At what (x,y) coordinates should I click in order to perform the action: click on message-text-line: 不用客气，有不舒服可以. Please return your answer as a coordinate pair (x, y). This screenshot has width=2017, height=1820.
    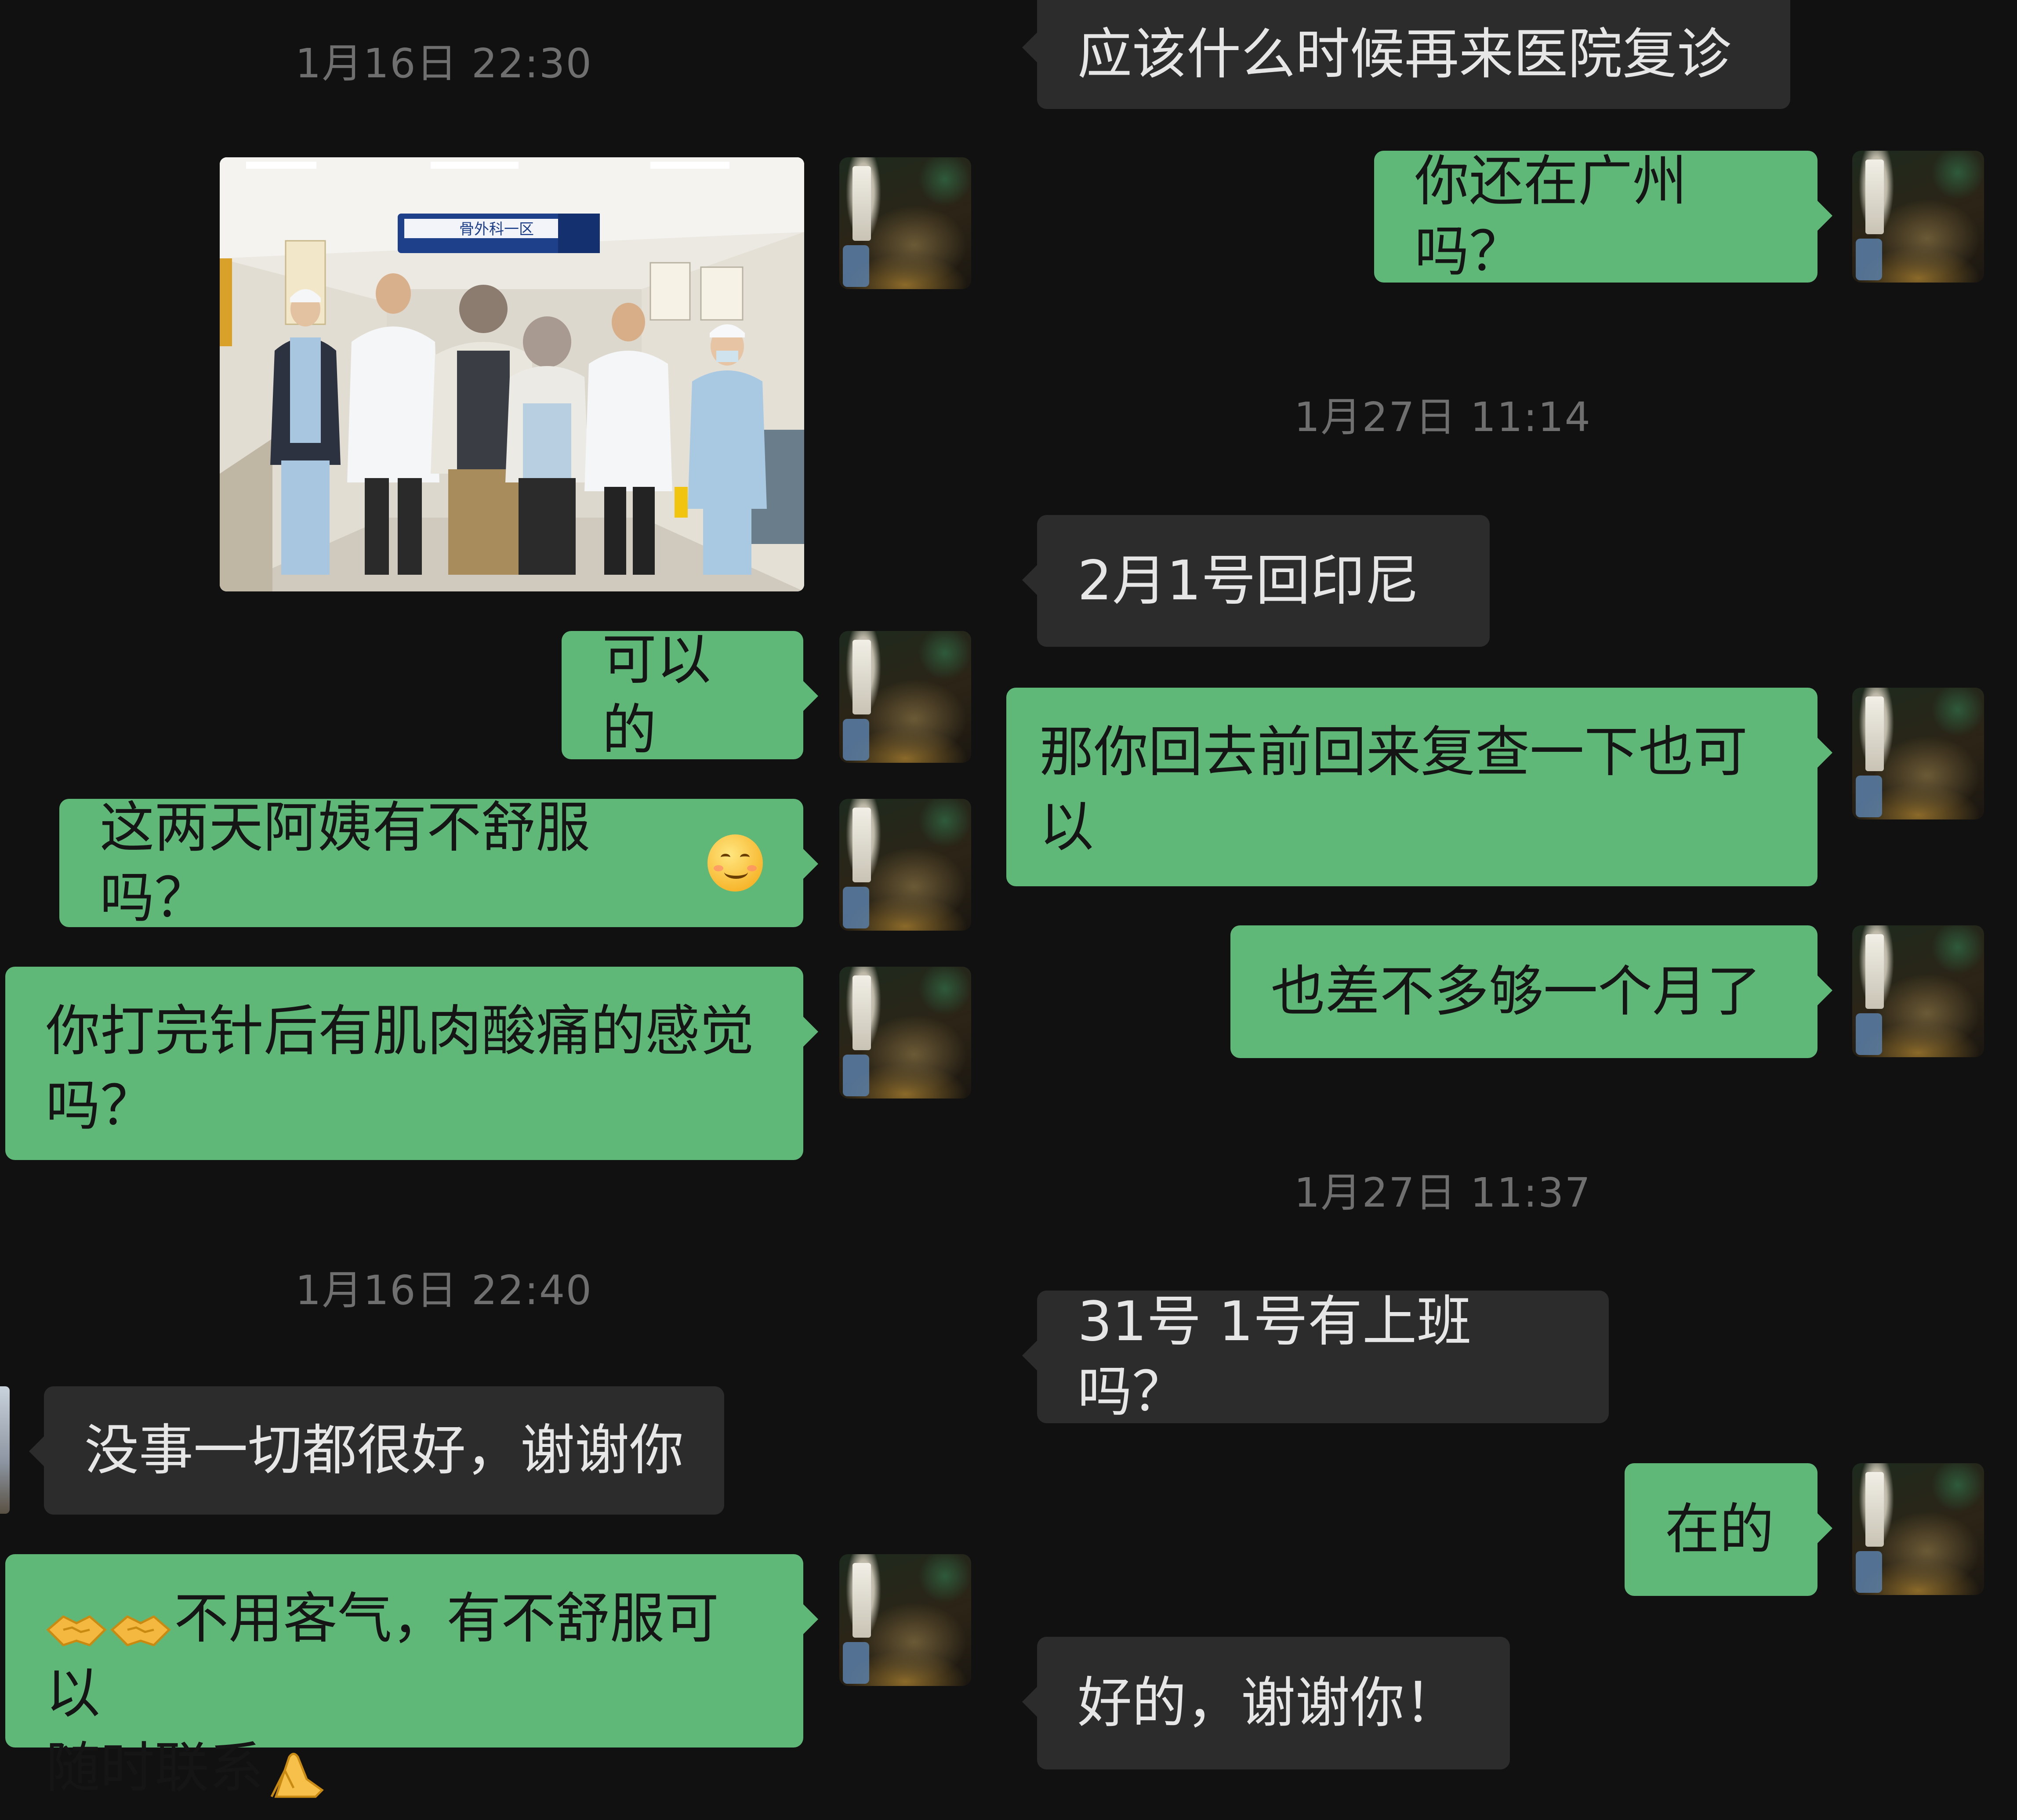
    Looking at the image, I should click on (382, 1656).